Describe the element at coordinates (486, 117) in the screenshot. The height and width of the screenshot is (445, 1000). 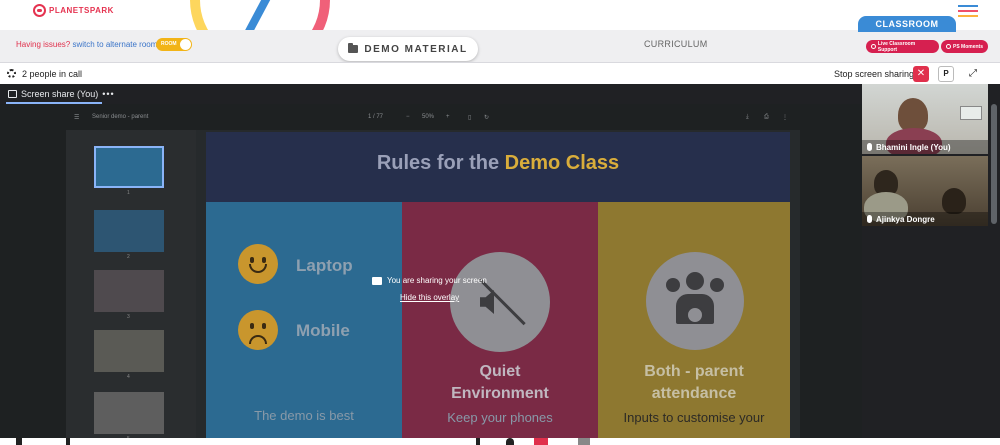
I see `rotate-icon: ↻` at that location.